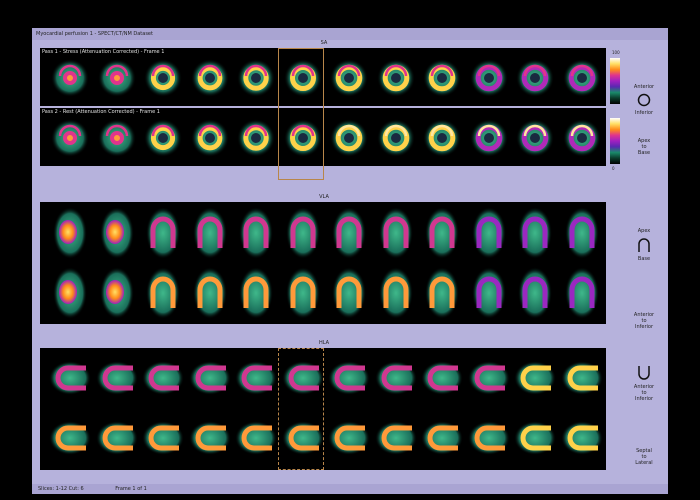 Image resolution: width=700 pixels, height=500 pixels. Describe the element at coordinates (644, 399) in the screenshot. I see `hla-orient-inferior: Inferior` at that location.